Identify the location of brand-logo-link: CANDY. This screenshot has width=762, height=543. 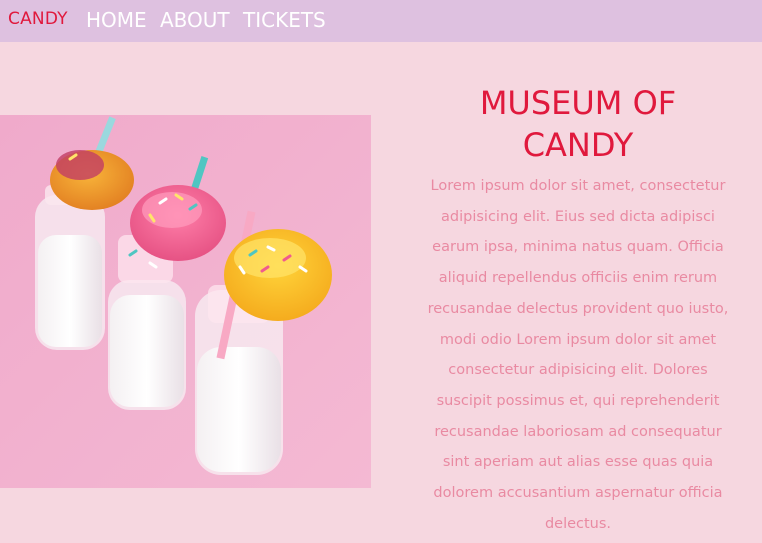
(38, 19).